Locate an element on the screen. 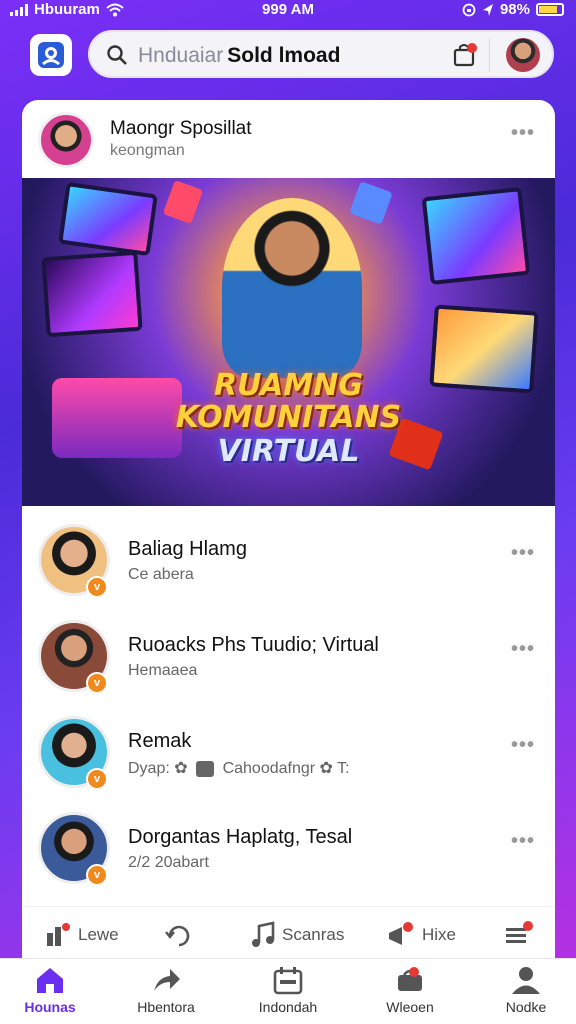 This screenshot has height=1024, width=576. banner-title-line1: RUAMNG is located at coordinates (288, 385).